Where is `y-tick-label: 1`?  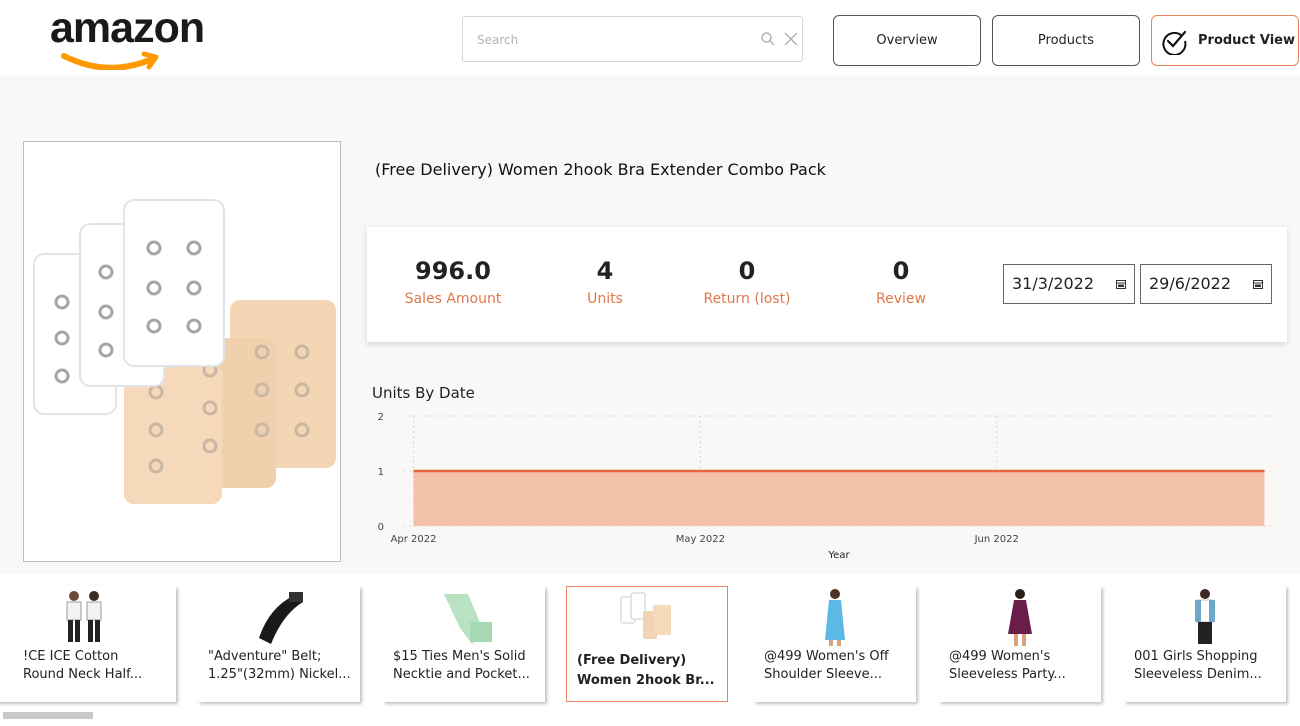 y-tick-label: 1 is located at coordinates (381, 472).